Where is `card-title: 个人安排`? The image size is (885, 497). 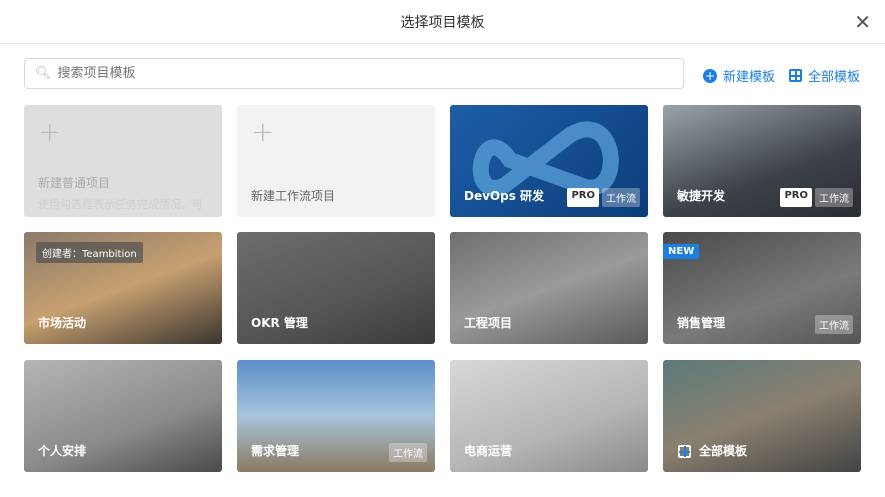 card-title: 个人安排 is located at coordinates (62, 451).